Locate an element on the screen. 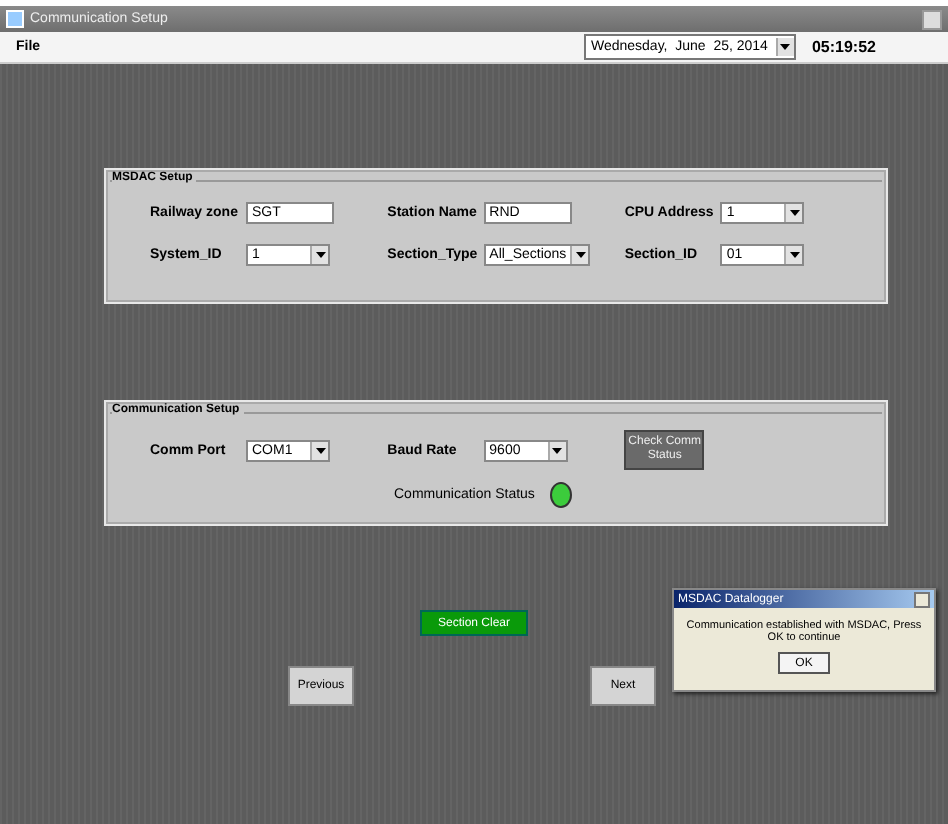  clock: 05:19:52 is located at coordinates (843, 47).